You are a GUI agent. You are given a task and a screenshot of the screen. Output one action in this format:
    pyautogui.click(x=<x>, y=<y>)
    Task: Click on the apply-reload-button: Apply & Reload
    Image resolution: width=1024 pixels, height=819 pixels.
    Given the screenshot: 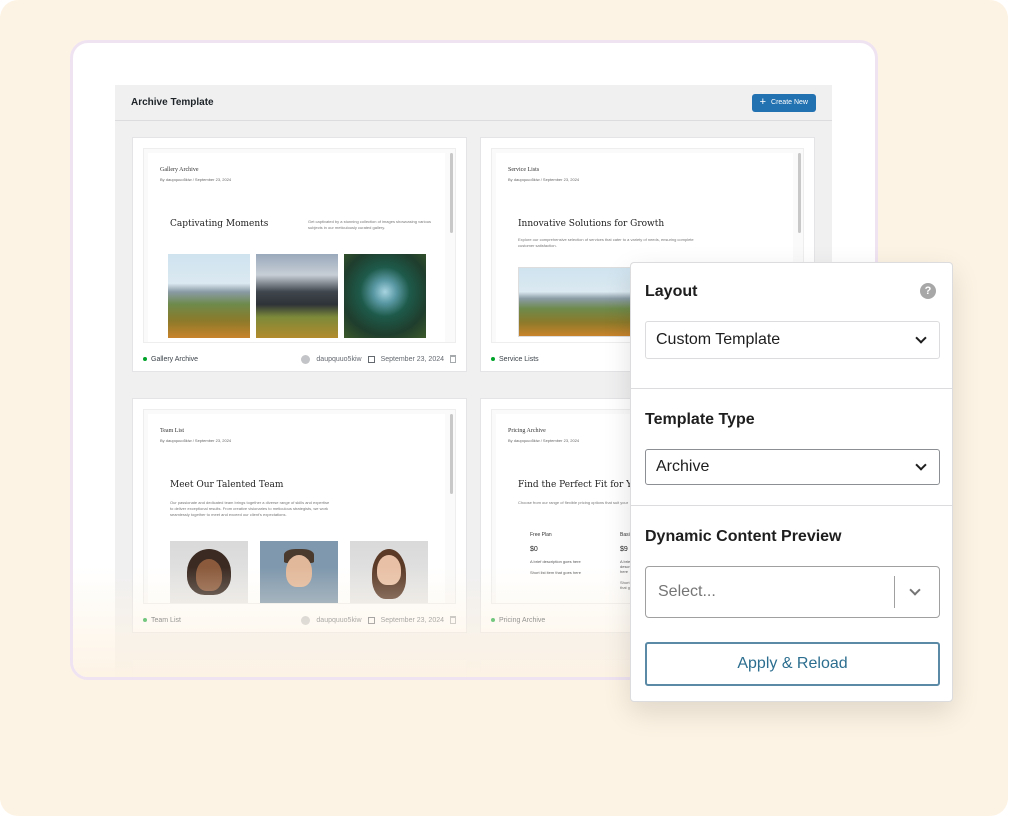 What is the action you would take?
    pyautogui.click(x=792, y=664)
    